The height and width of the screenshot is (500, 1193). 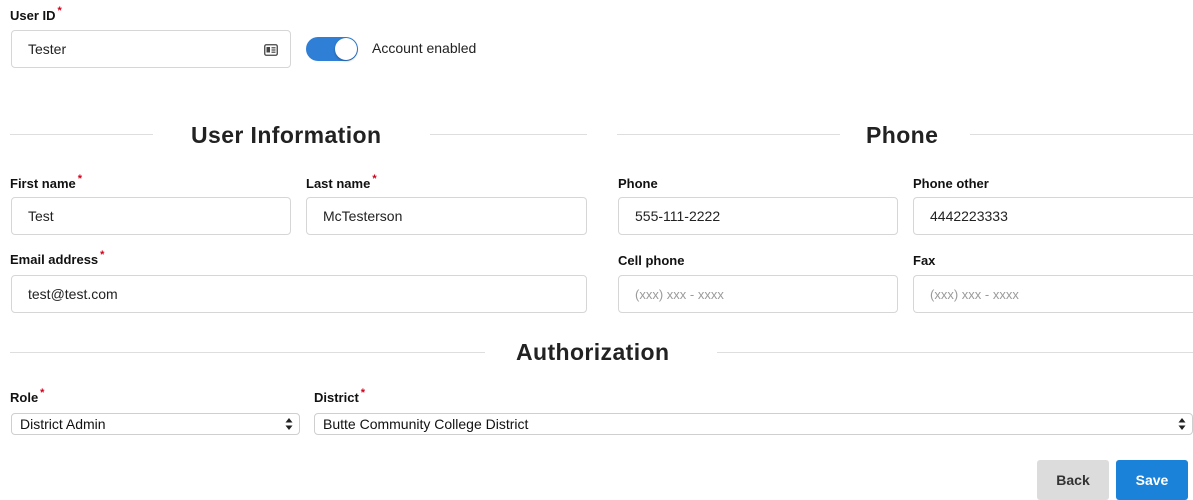 I want to click on district-selected-value: Butte Community College District, so click(x=426, y=424).